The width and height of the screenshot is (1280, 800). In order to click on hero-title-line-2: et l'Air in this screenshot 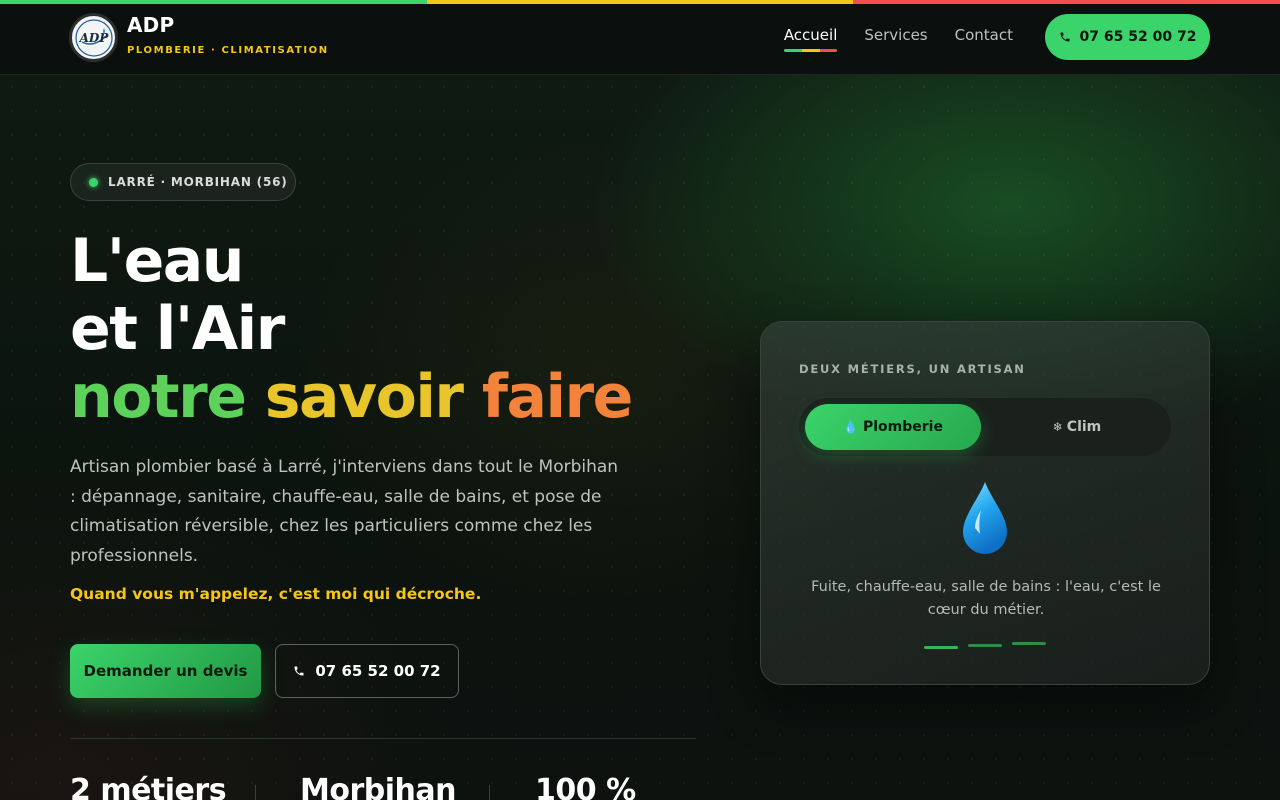, I will do `click(177, 329)`.